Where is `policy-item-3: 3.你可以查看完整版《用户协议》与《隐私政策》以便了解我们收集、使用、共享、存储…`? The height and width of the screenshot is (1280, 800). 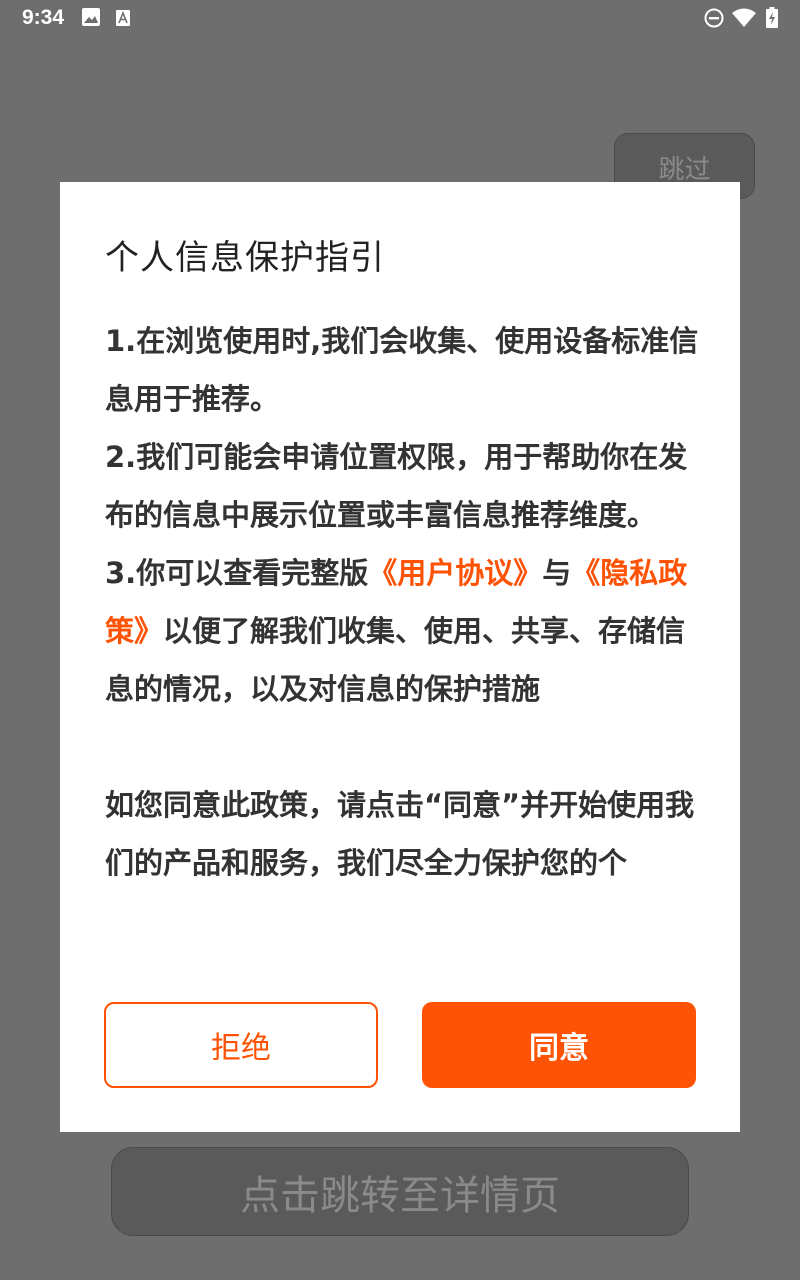 policy-item-3: 3.你可以查看完整版《用户协议》与《隐私政策》以便了解我们收集、使用、共享、存储… is located at coordinates (402, 631).